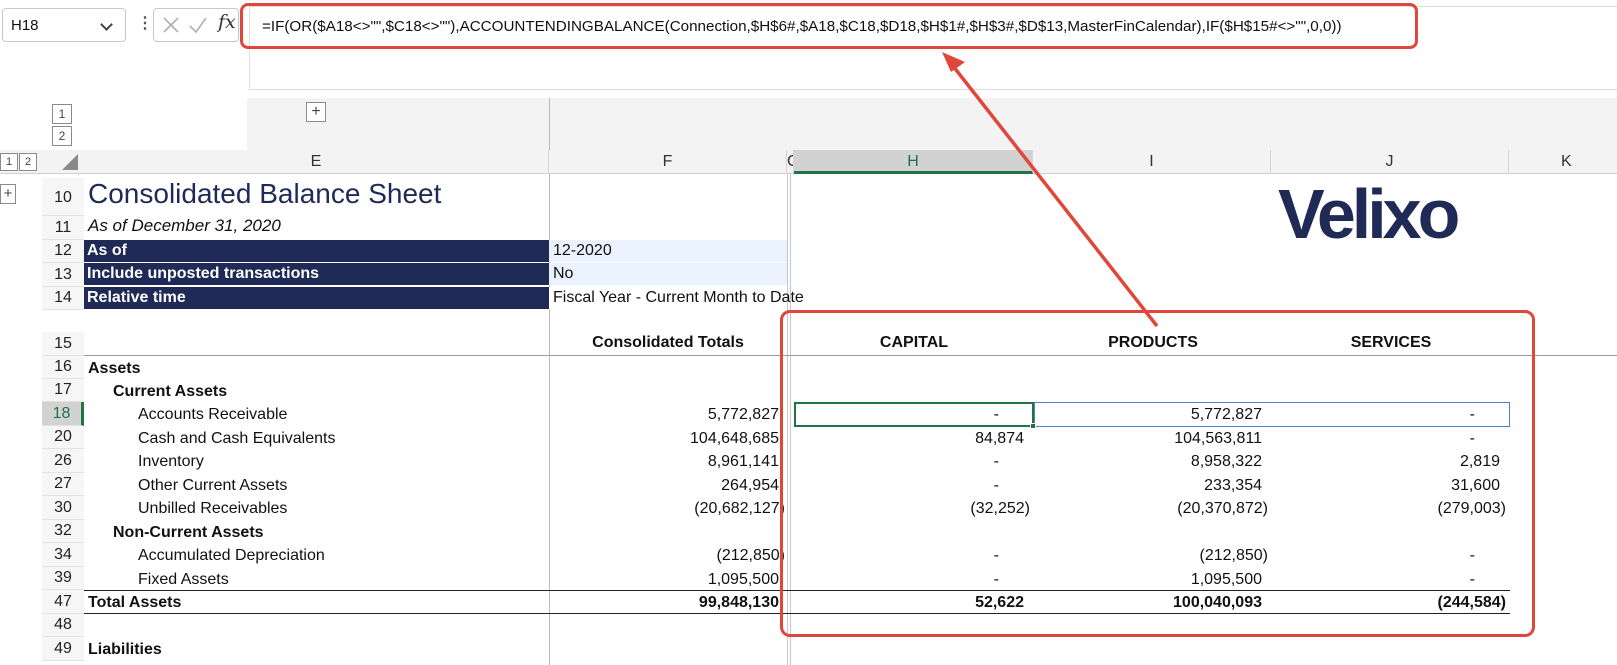  What do you see at coordinates (63, 508) in the screenshot?
I see `row-header: 30` at bounding box center [63, 508].